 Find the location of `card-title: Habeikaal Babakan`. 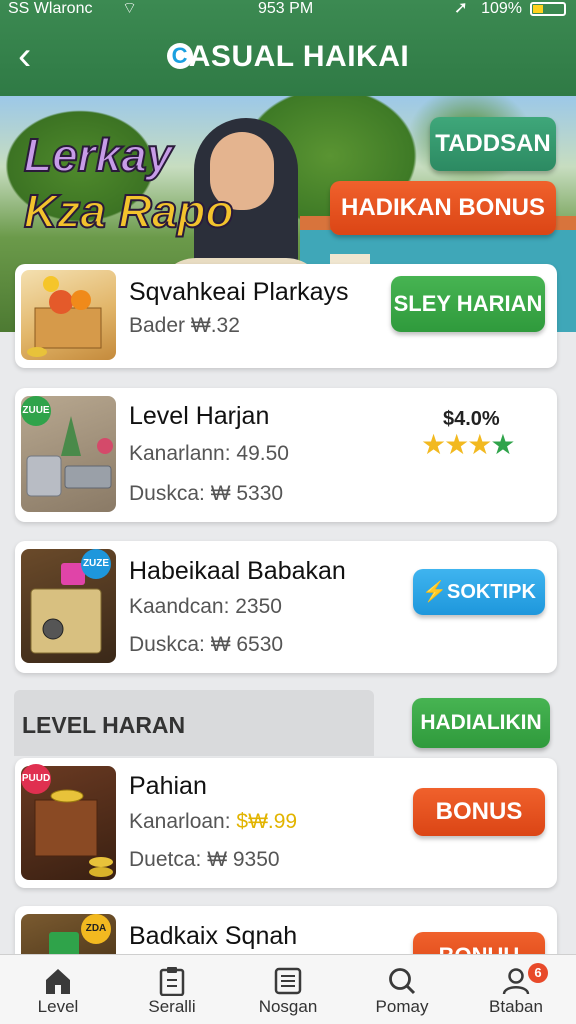

card-title: Habeikaal Babakan is located at coordinates (237, 571).